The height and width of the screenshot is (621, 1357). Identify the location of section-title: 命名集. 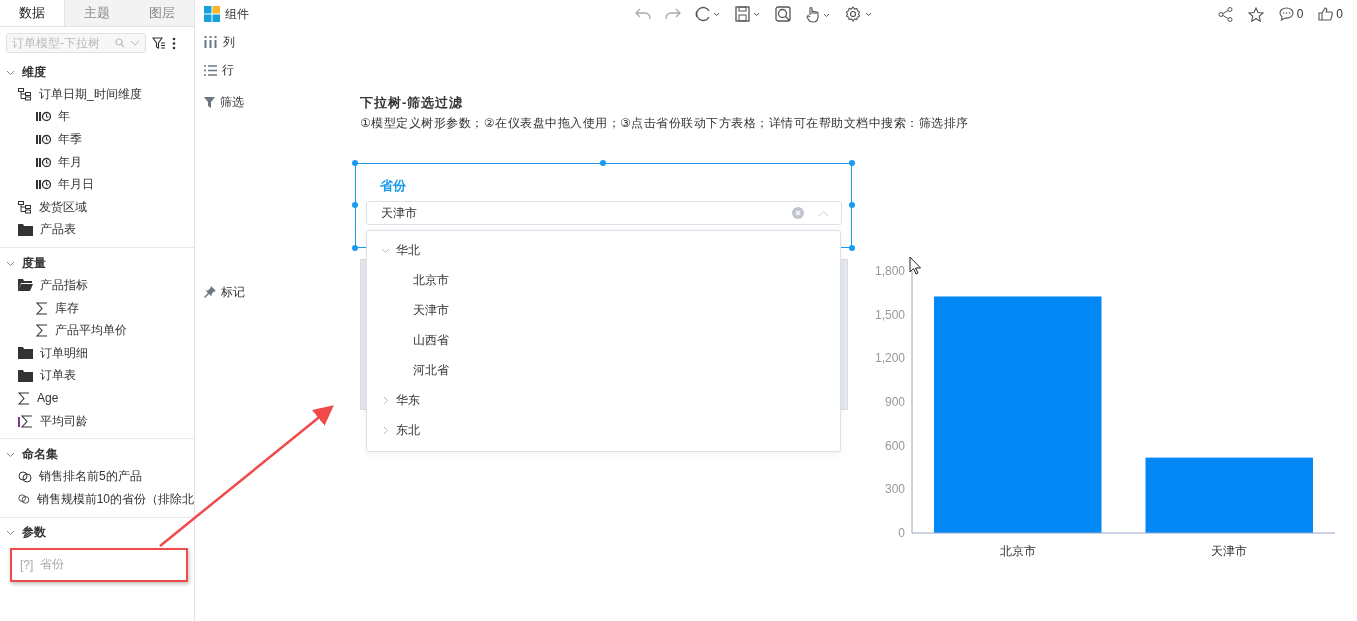
(40, 454).